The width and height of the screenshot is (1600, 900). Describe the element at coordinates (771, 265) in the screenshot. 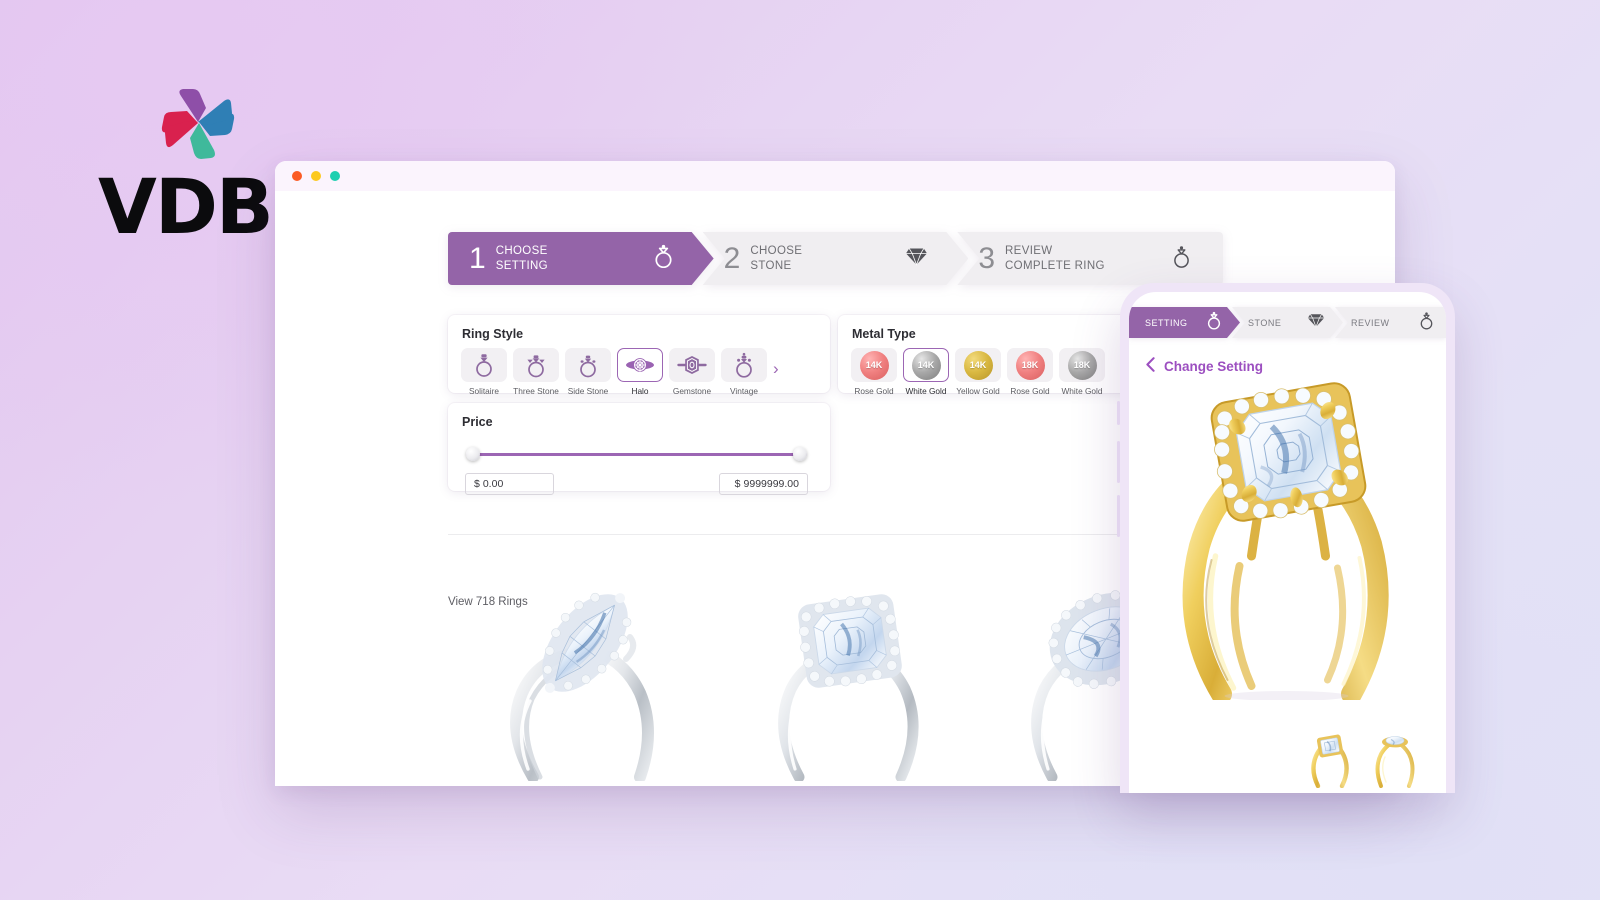

I see `step-label-line2: STONE` at that location.